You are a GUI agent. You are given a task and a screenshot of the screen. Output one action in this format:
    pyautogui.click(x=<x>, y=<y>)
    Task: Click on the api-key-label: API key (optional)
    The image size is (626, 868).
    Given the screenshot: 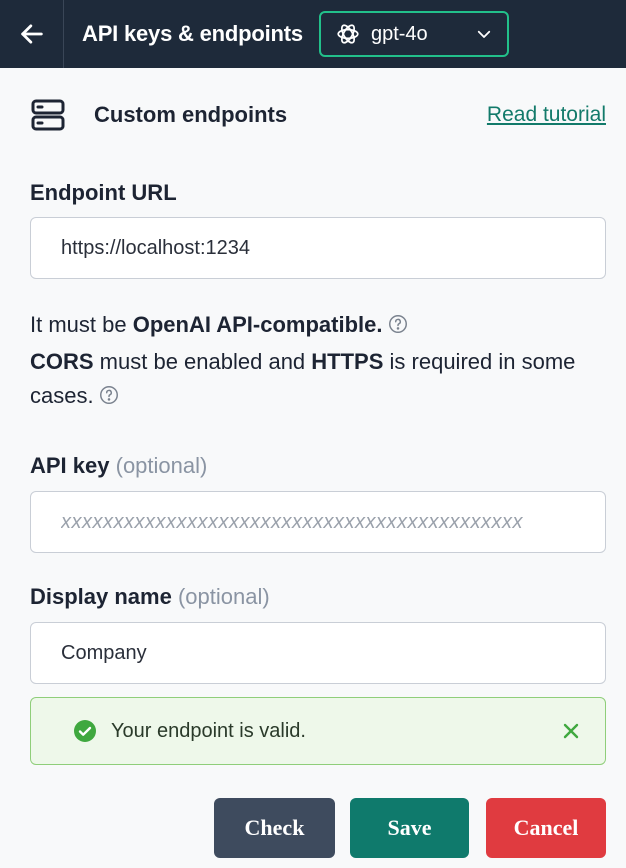 What is the action you would take?
    pyautogui.click(x=118, y=466)
    